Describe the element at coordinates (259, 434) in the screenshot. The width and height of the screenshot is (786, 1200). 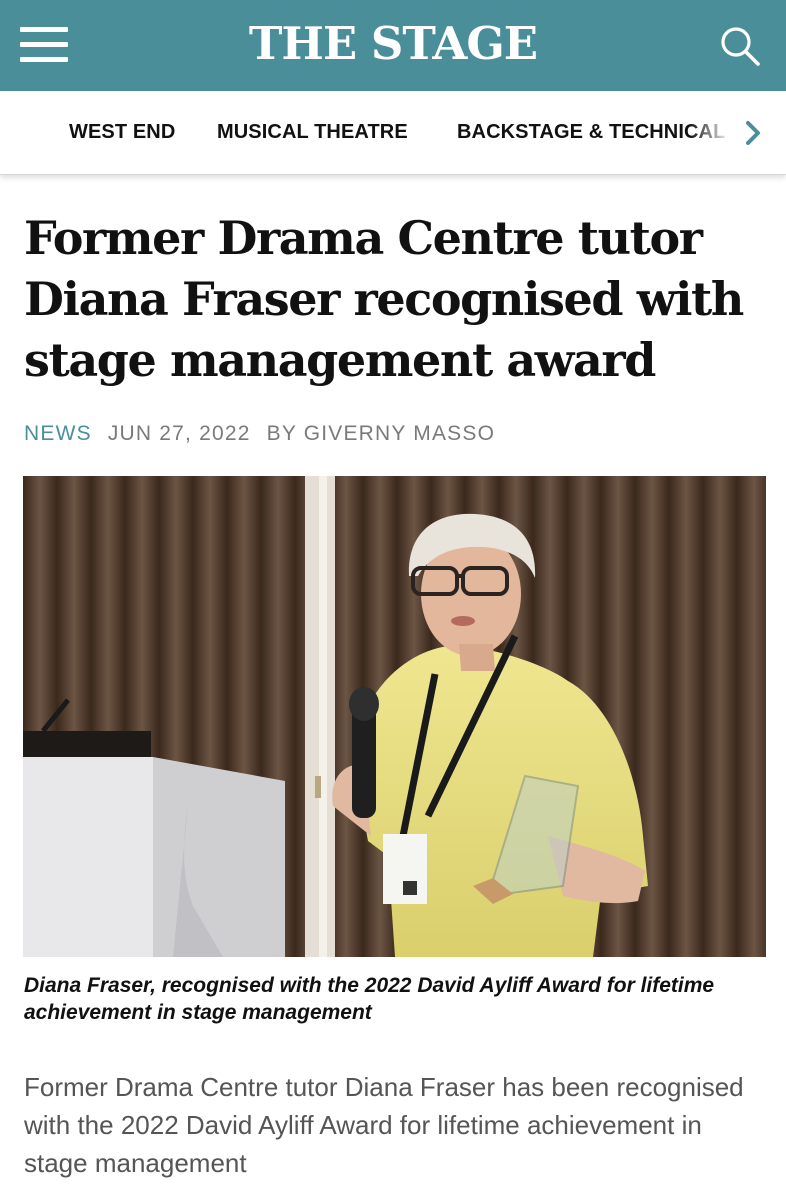
I see `article-meta: NEWS JUN 27, 2022 BY GIVERNY MASSO` at that location.